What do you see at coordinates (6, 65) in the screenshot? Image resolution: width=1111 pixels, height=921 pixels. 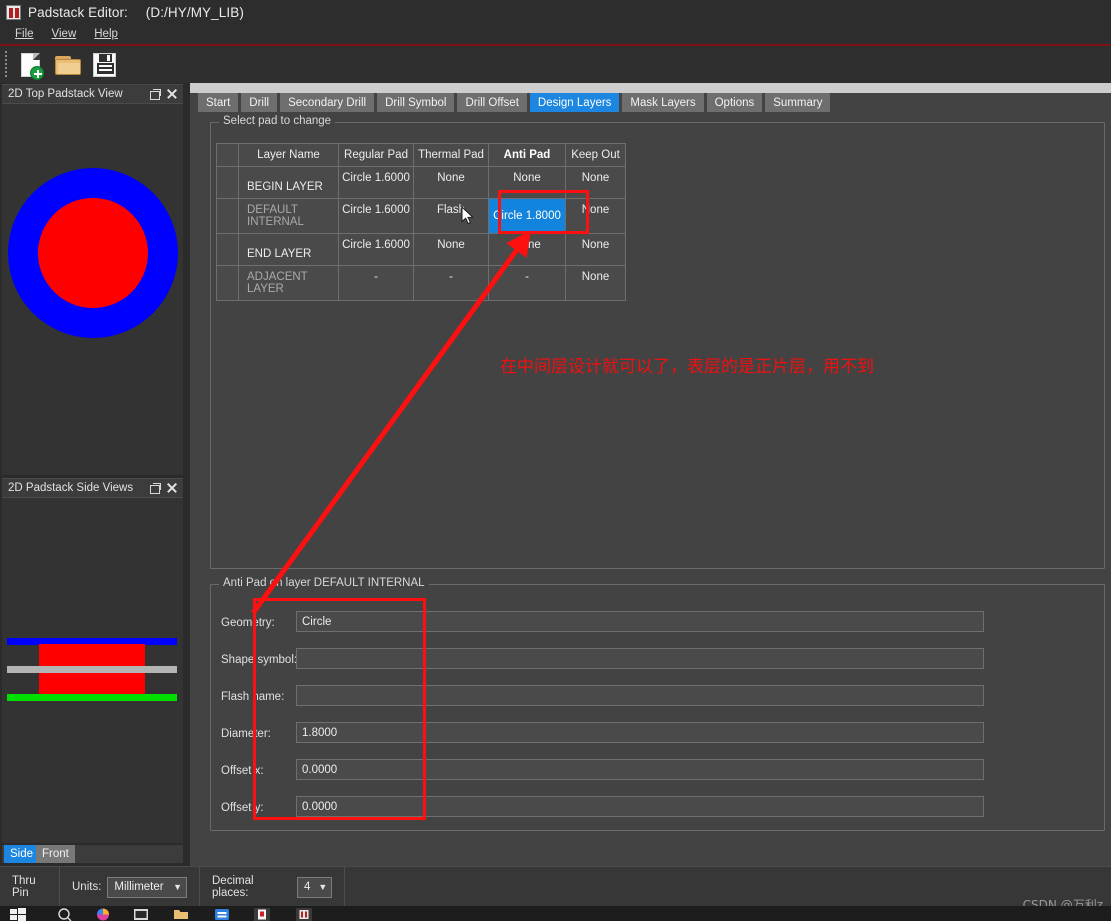 I see `toolbar-grip` at bounding box center [6, 65].